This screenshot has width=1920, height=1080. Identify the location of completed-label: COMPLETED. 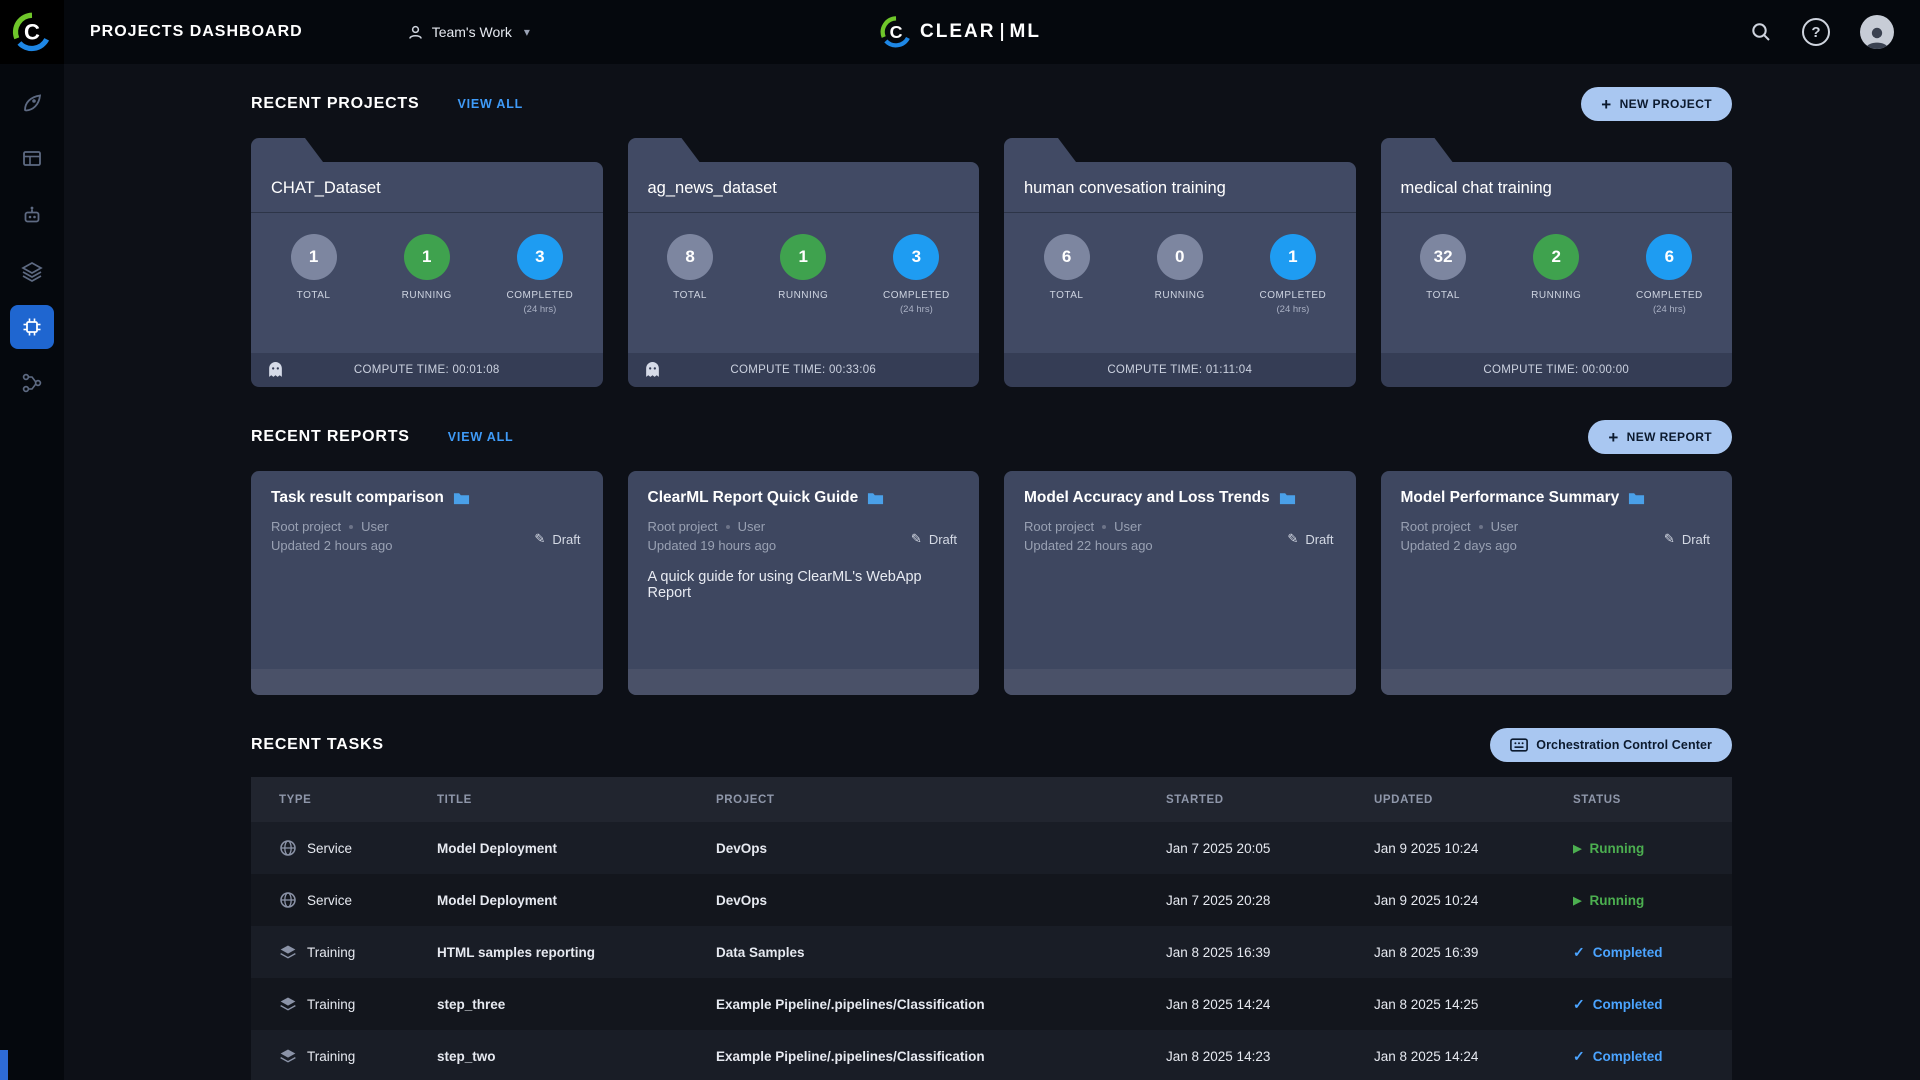
(1669, 295).